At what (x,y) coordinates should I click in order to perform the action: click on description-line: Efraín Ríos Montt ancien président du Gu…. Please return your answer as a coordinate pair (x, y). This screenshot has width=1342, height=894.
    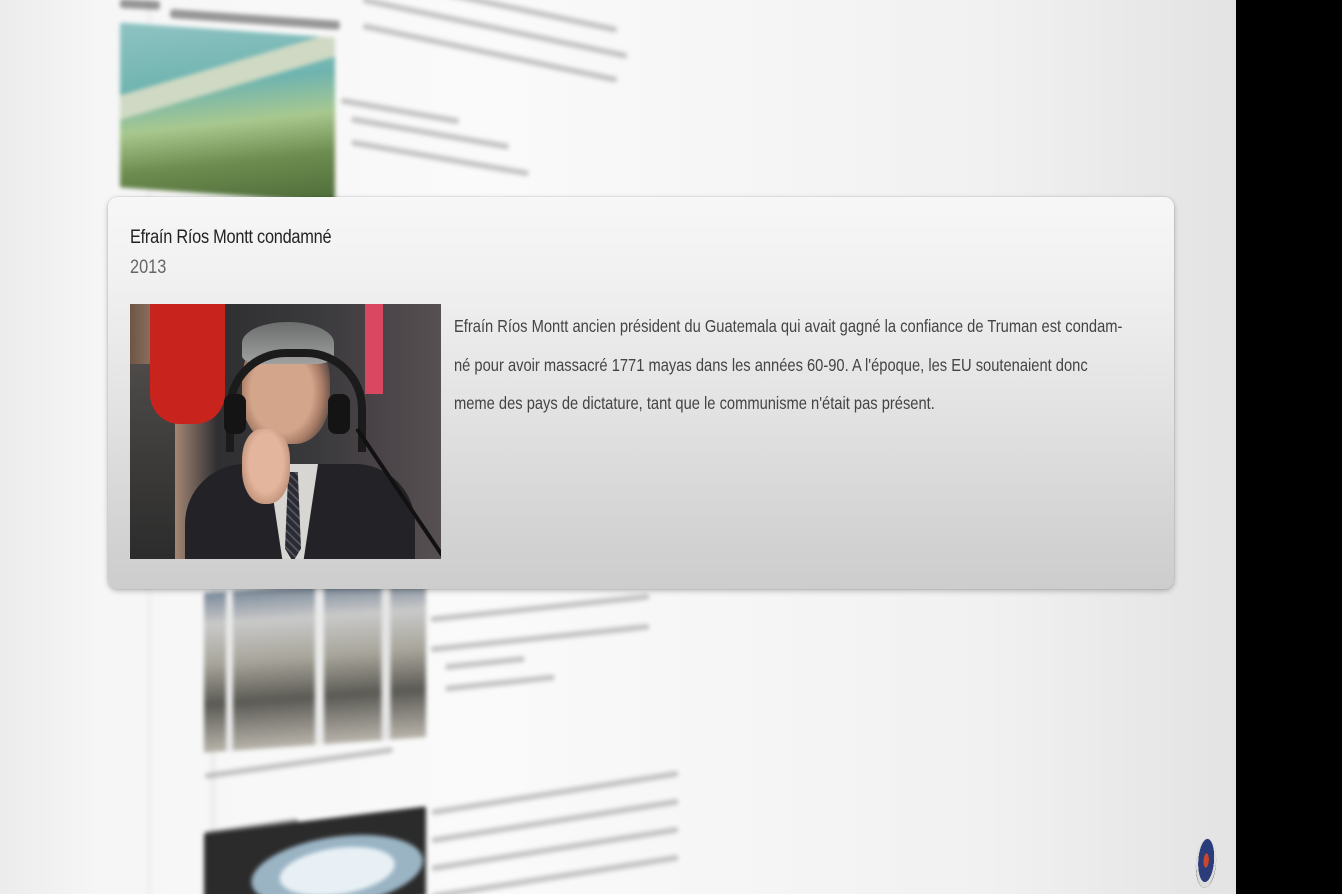
    Looking at the image, I should click on (788, 326).